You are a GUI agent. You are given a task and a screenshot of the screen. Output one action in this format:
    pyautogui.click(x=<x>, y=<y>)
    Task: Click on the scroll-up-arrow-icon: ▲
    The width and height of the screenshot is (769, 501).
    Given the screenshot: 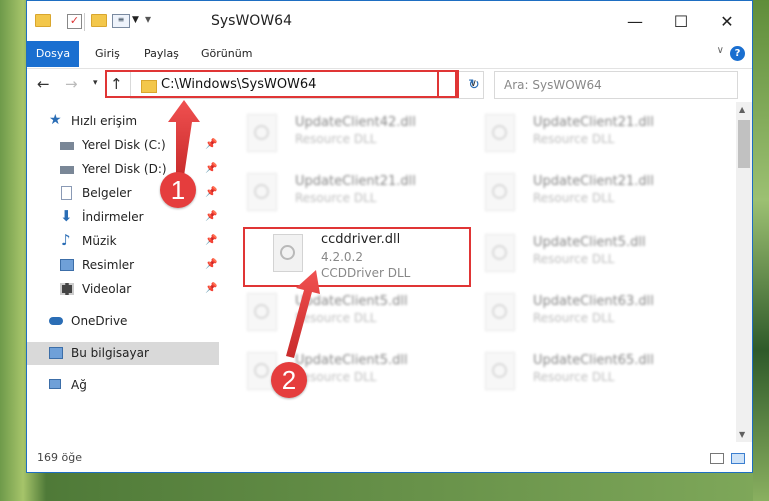 What is the action you would take?
    pyautogui.click(x=742, y=109)
    